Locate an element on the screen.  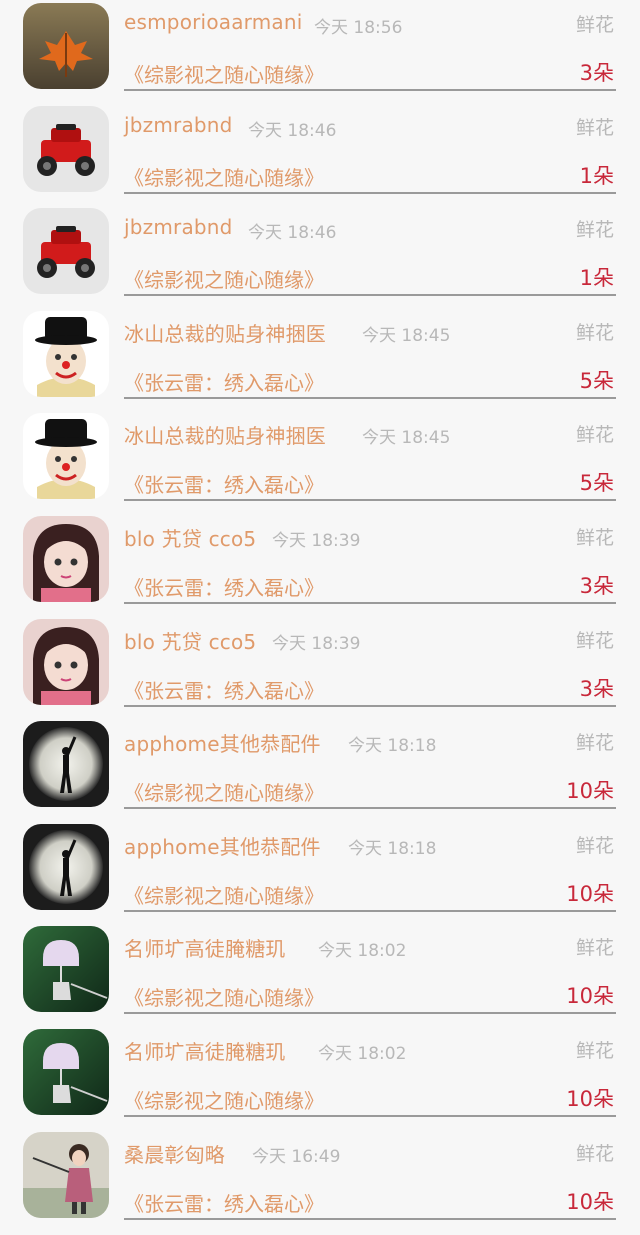
list-item-5: blo 艽贷 cco5 今天 18:39 鲜花 《张云雷：绣入磊心》 3朵 is located at coordinates (320, 567).